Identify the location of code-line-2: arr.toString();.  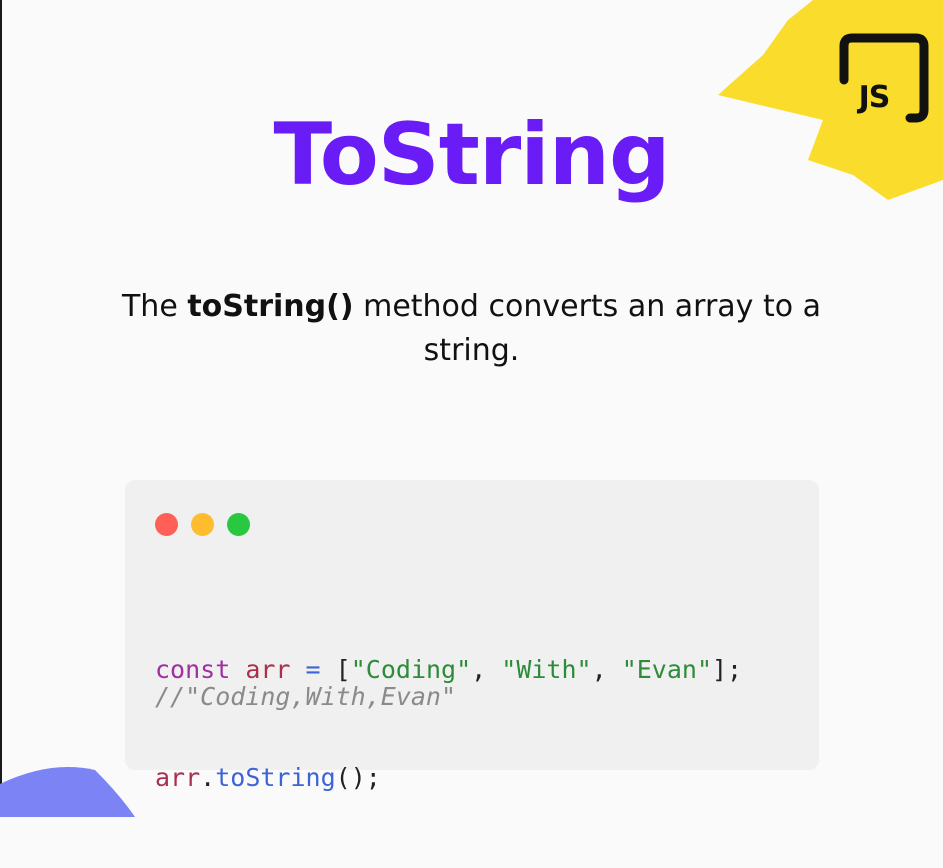
(448, 778).